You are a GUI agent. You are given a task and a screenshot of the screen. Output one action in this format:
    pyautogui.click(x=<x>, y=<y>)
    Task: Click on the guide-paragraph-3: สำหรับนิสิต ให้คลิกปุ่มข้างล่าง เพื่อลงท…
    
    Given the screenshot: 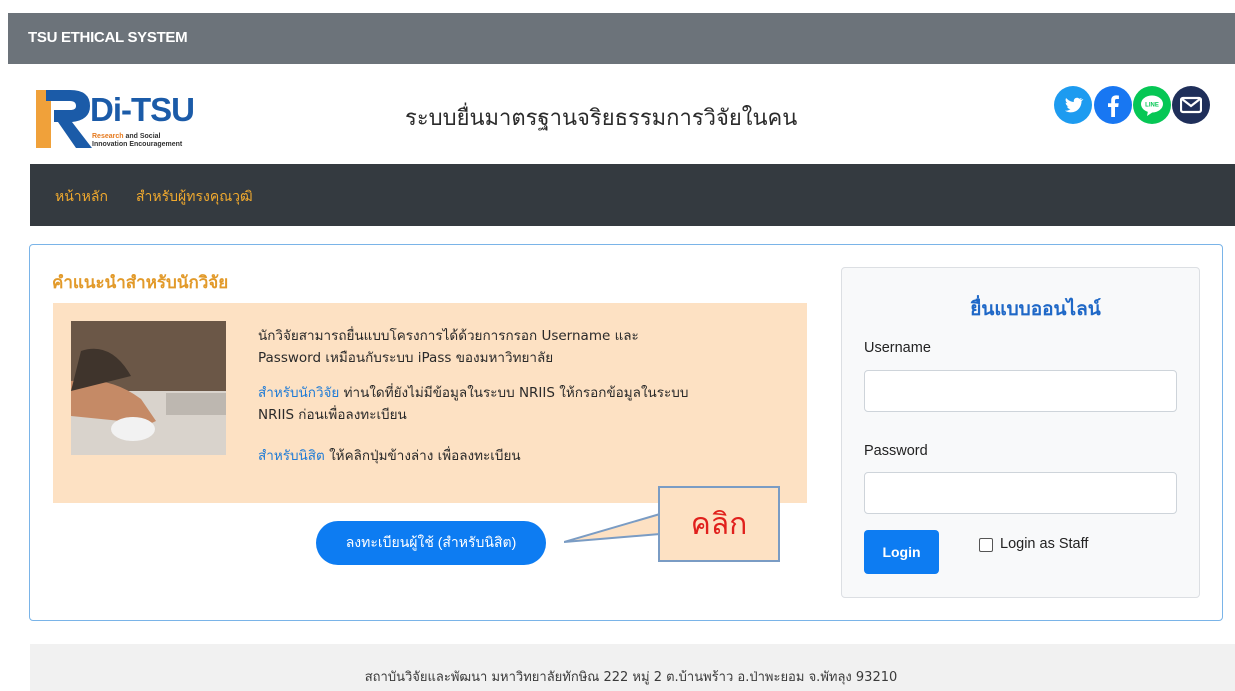 What is the action you would take?
    pyautogui.click(x=389, y=456)
    